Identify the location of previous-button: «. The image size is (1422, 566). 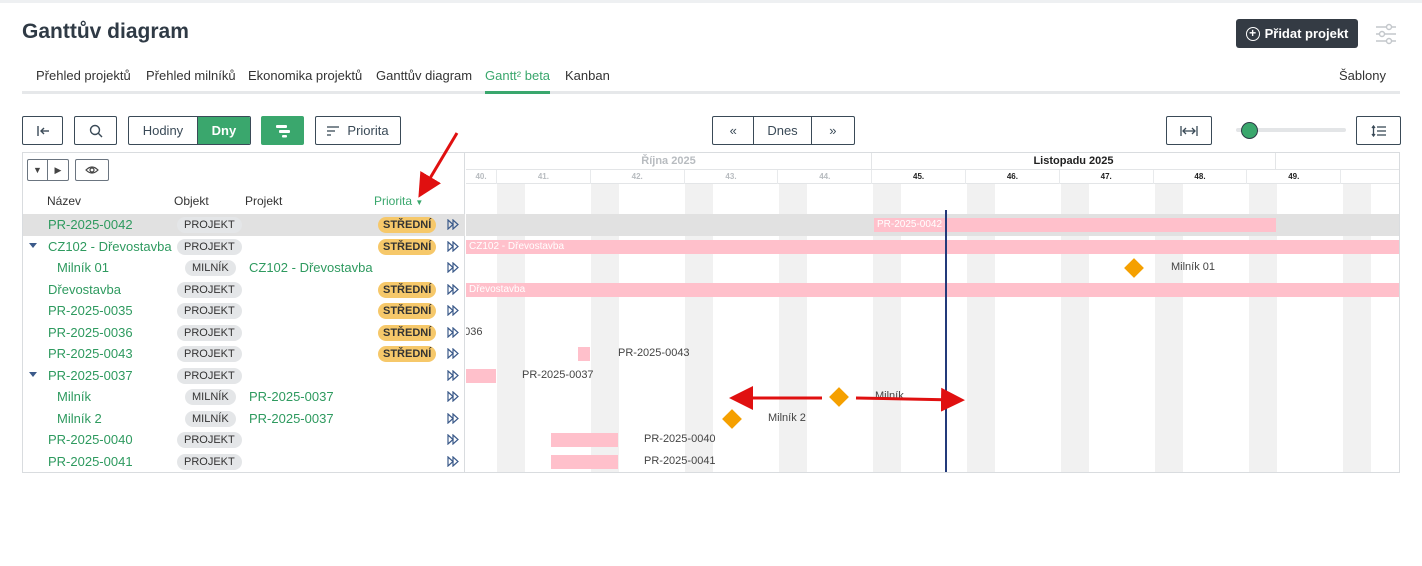
(734, 130).